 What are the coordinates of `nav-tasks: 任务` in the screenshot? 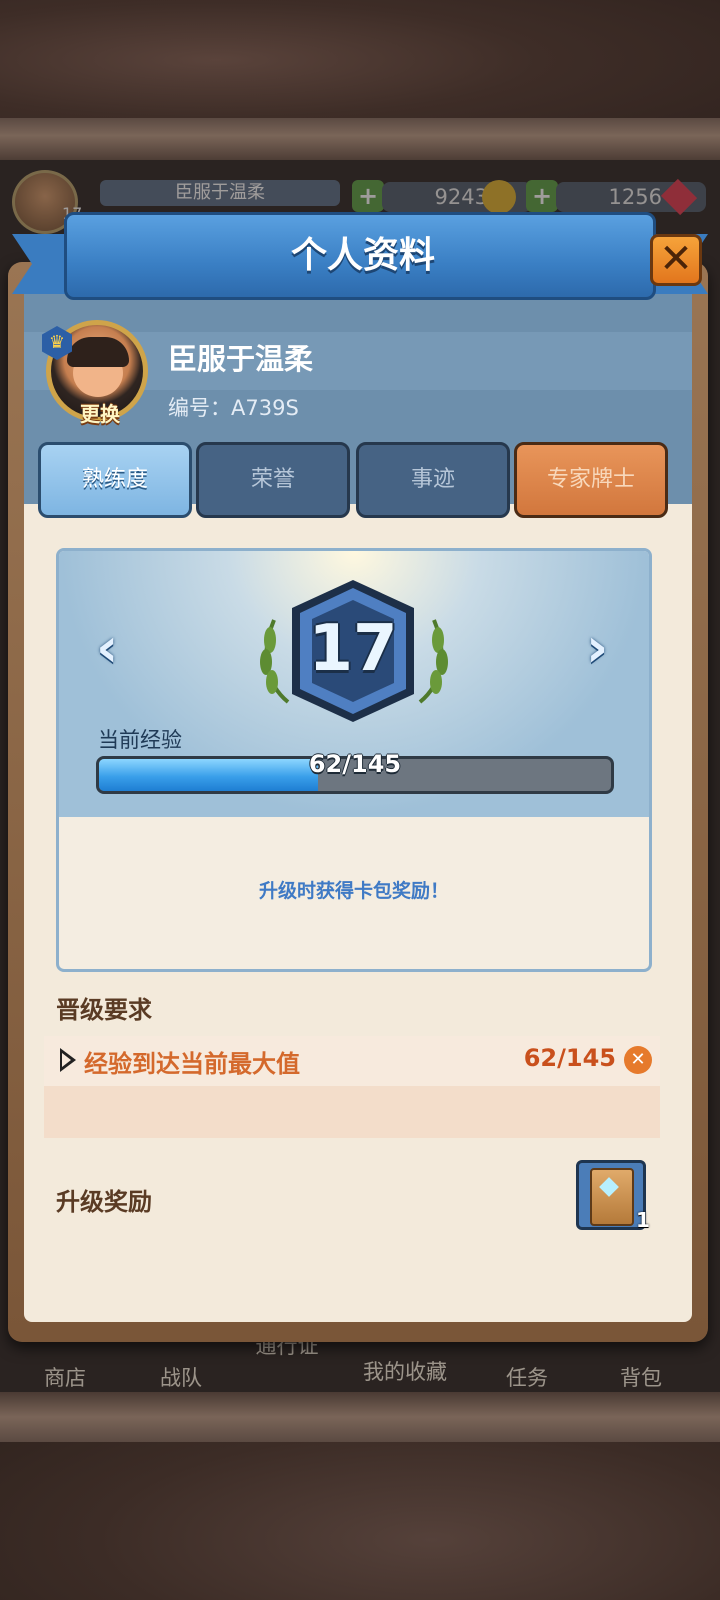 It's located at (527, 1377).